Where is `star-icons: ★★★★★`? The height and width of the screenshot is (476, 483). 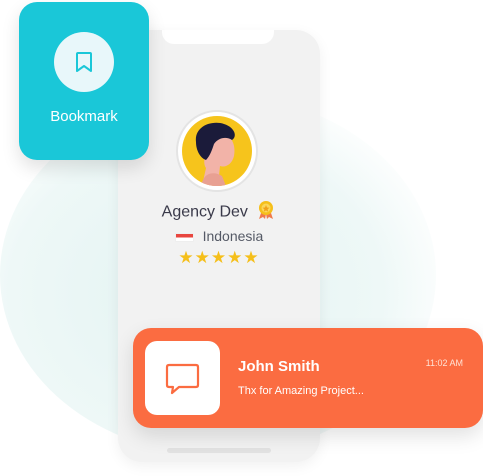 star-icons: ★★★★★ is located at coordinates (219, 257).